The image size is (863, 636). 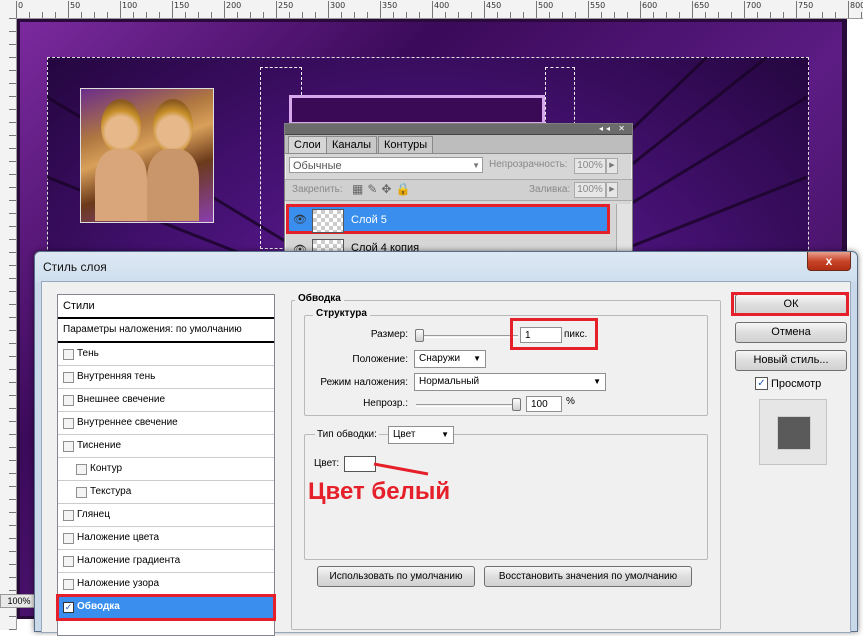 I want to click on style-item-label: Внешнее свечение, so click(x=121, y=399).